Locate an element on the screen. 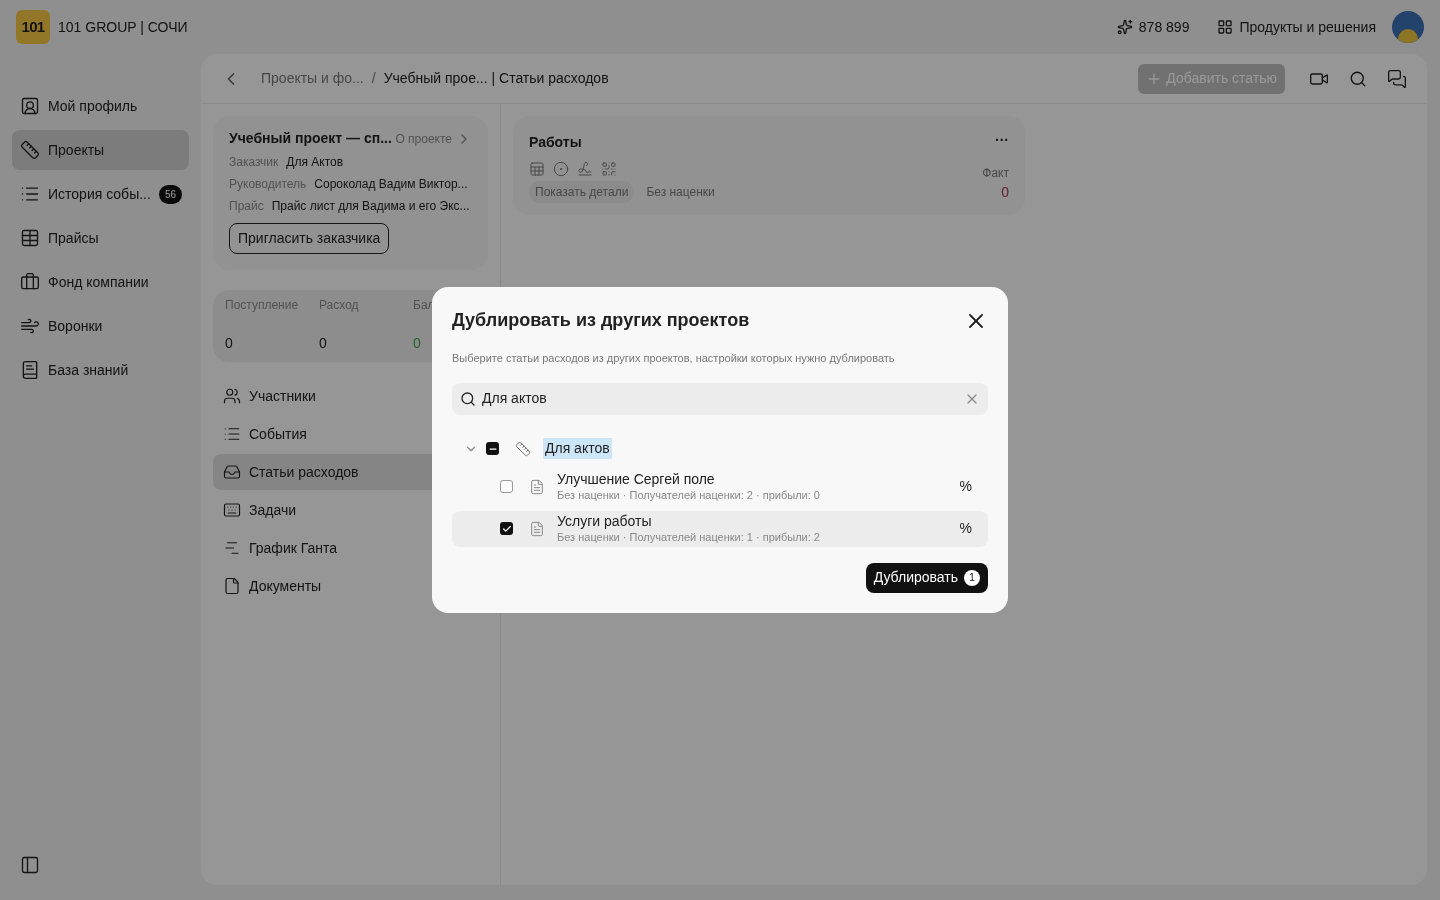 Image resolution: width=1440 pixels, height=900 pixels. sidebar-item: База знаний is located at coordinates (100, 370).